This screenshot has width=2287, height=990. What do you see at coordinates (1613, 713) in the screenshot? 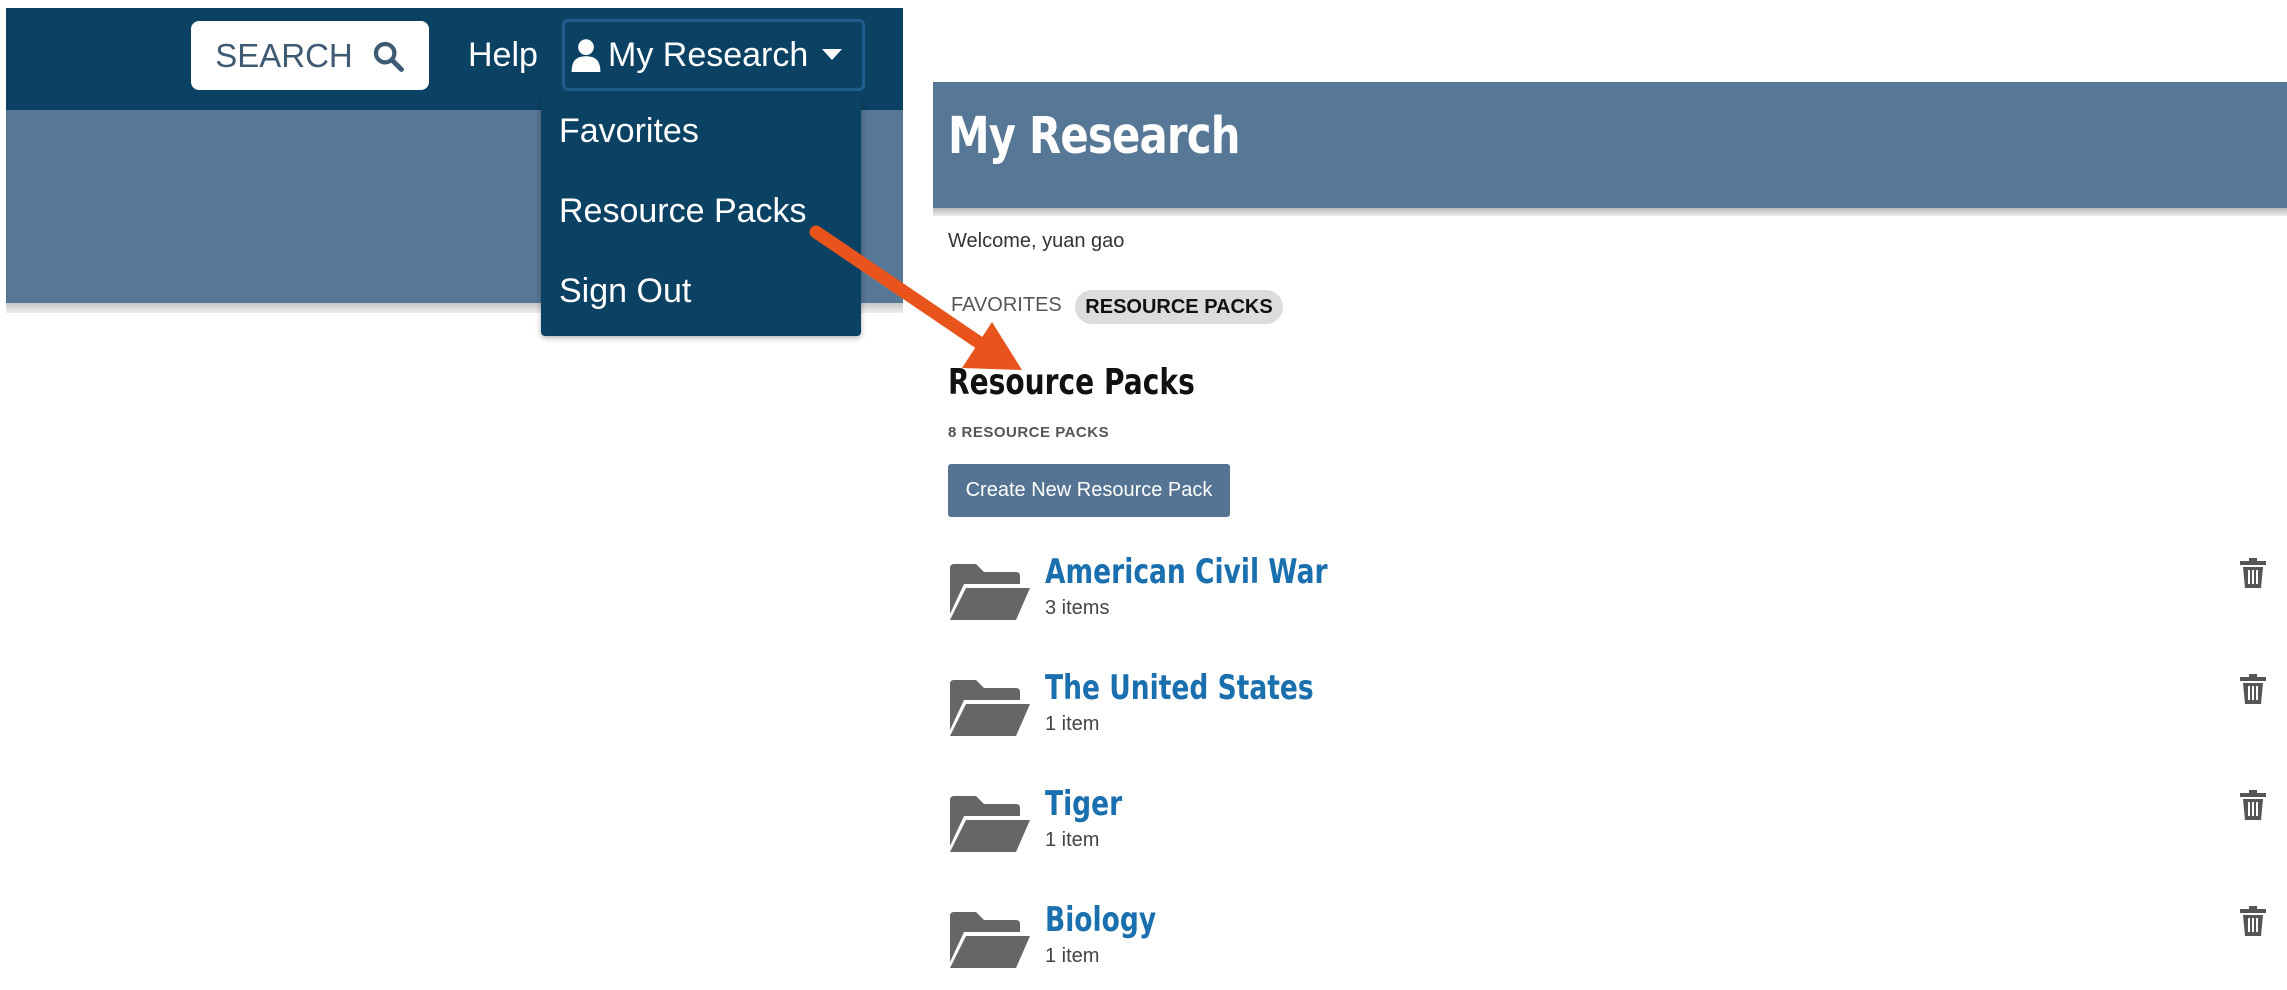
I see `resource-pack-row: The United States 1 item` at bounding box center [1613, 713].